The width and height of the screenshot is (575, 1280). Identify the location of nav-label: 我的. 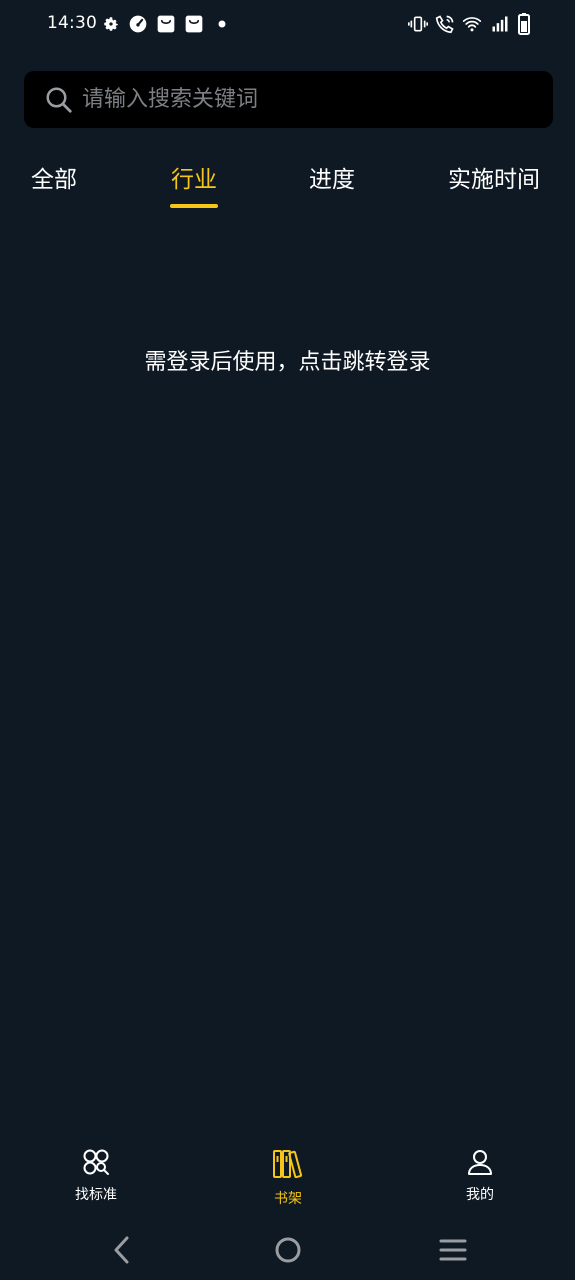
(480, 1195).